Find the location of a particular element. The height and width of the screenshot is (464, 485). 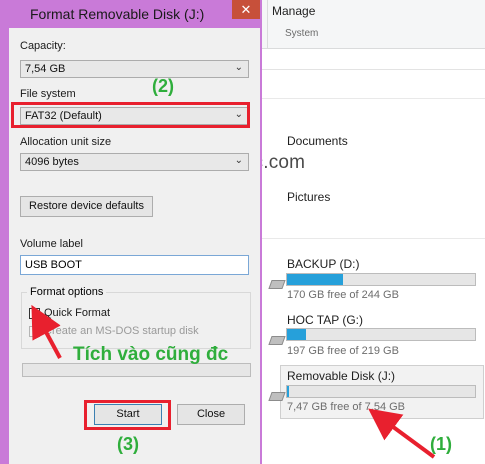

arrow-removable-disk is located at coordinates (402, 433).